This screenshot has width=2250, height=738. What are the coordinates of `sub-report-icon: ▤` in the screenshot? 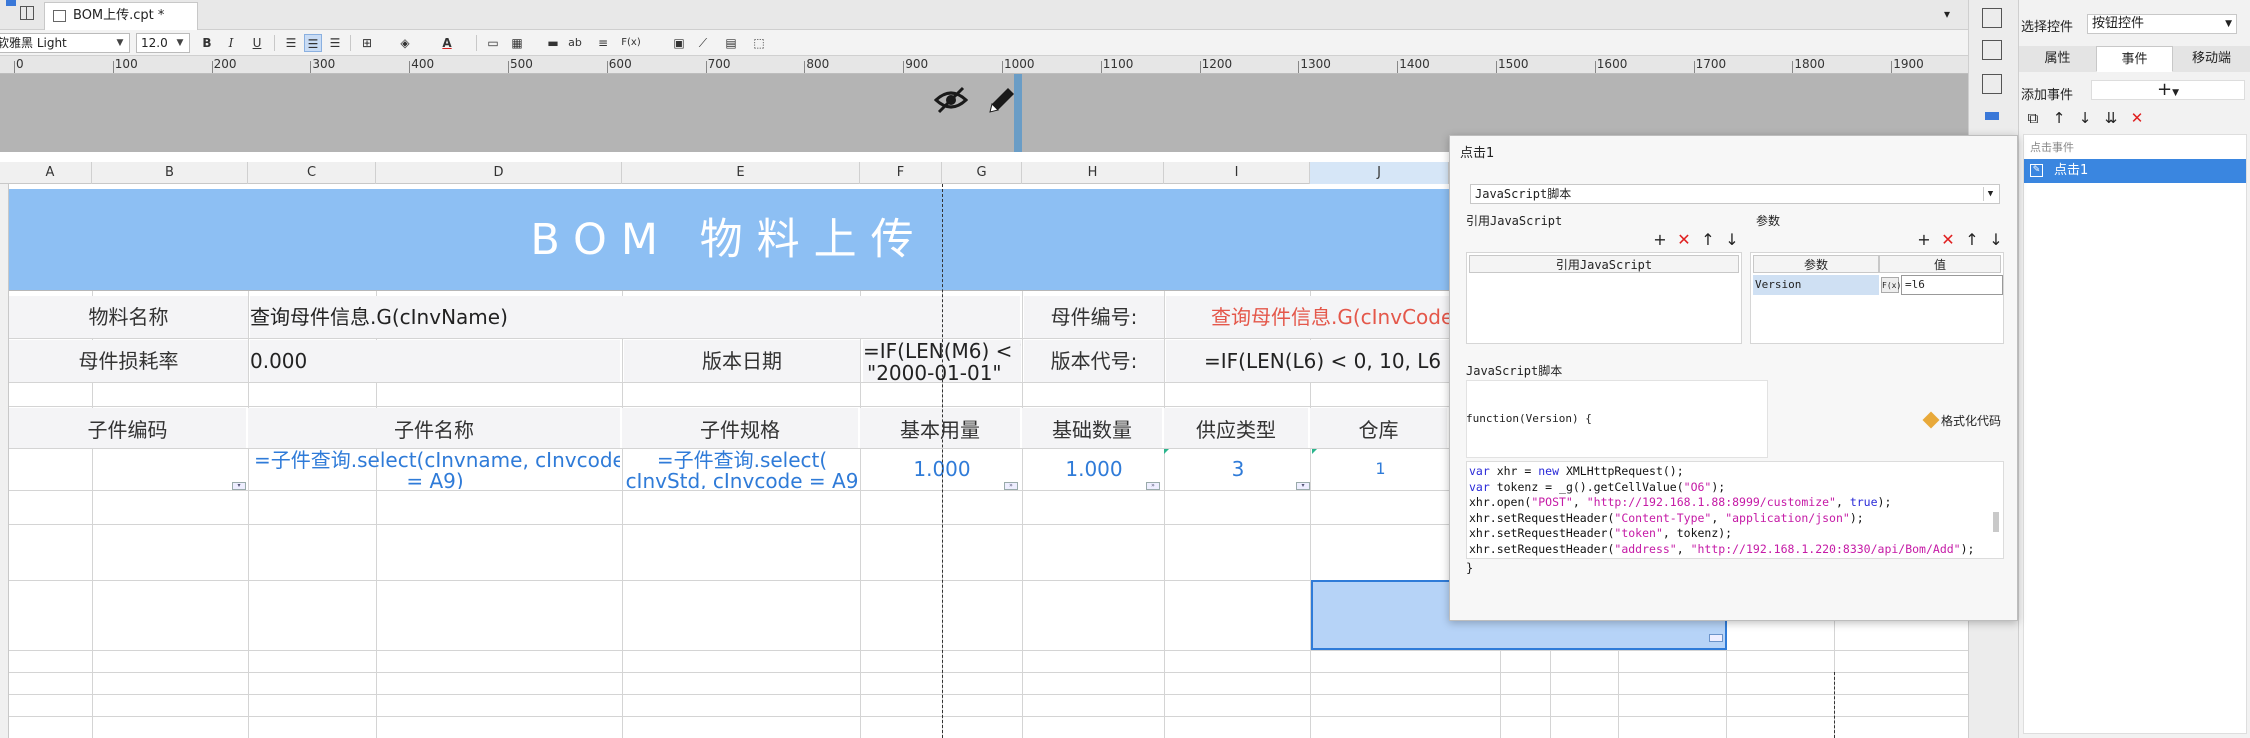 It's located at (731, 43).